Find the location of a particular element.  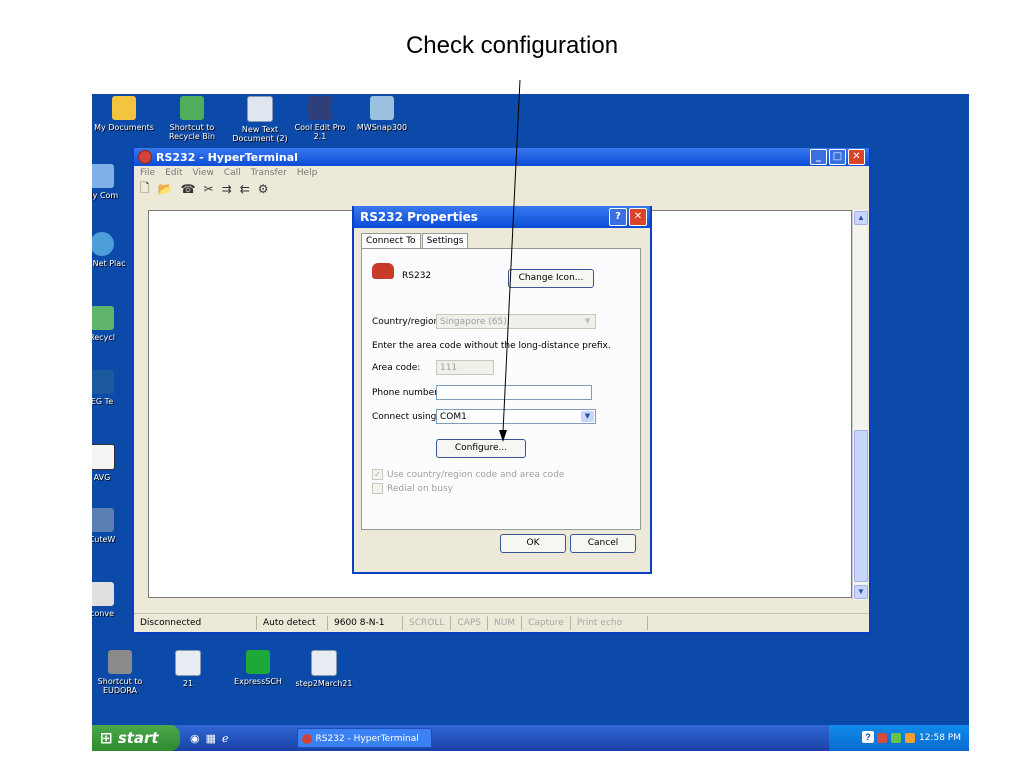

send-icon: ⇉ is located at coordinates (227, 189).